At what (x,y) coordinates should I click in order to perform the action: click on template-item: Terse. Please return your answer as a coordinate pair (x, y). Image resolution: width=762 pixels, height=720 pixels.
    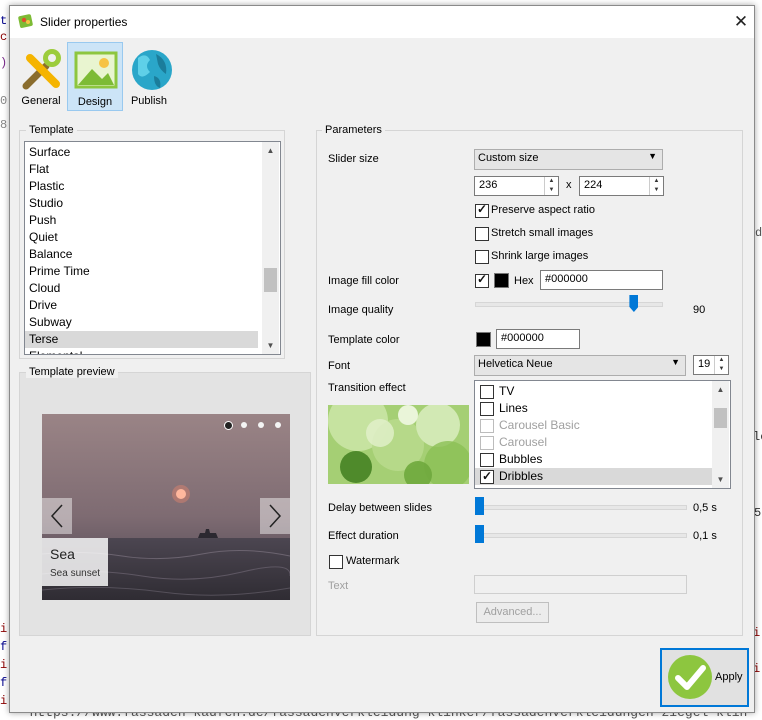
    Looking at the image, I should click on (141, 339).